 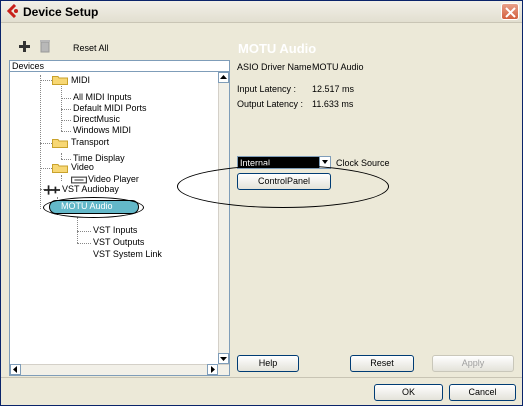 I want to click on scroll-up-button, so click(x=223, y=77).